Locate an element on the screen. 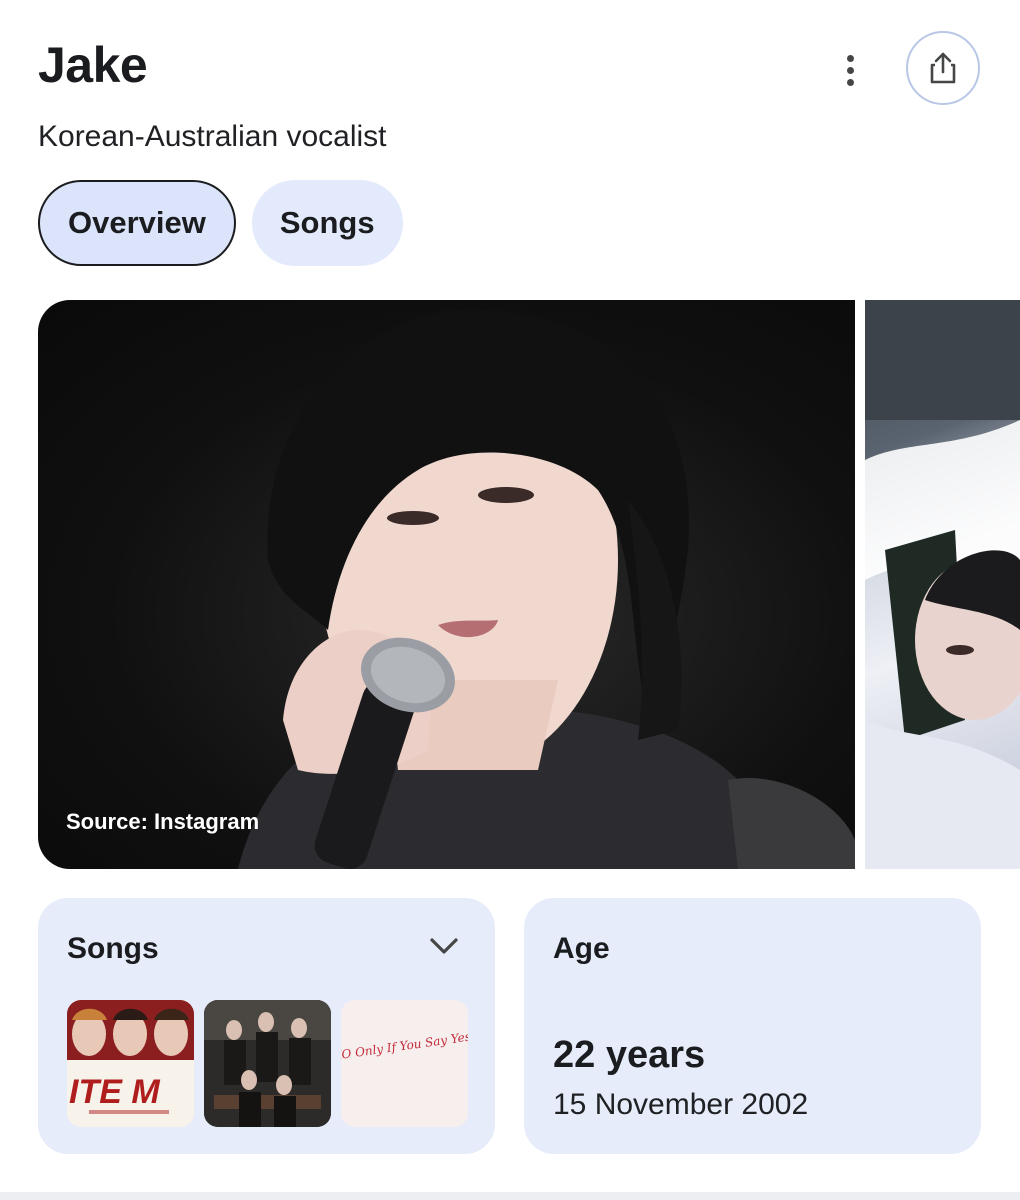  song-thumbnails: ITE M XO Only If You Say Yes is located at coordinates (267, 1063).